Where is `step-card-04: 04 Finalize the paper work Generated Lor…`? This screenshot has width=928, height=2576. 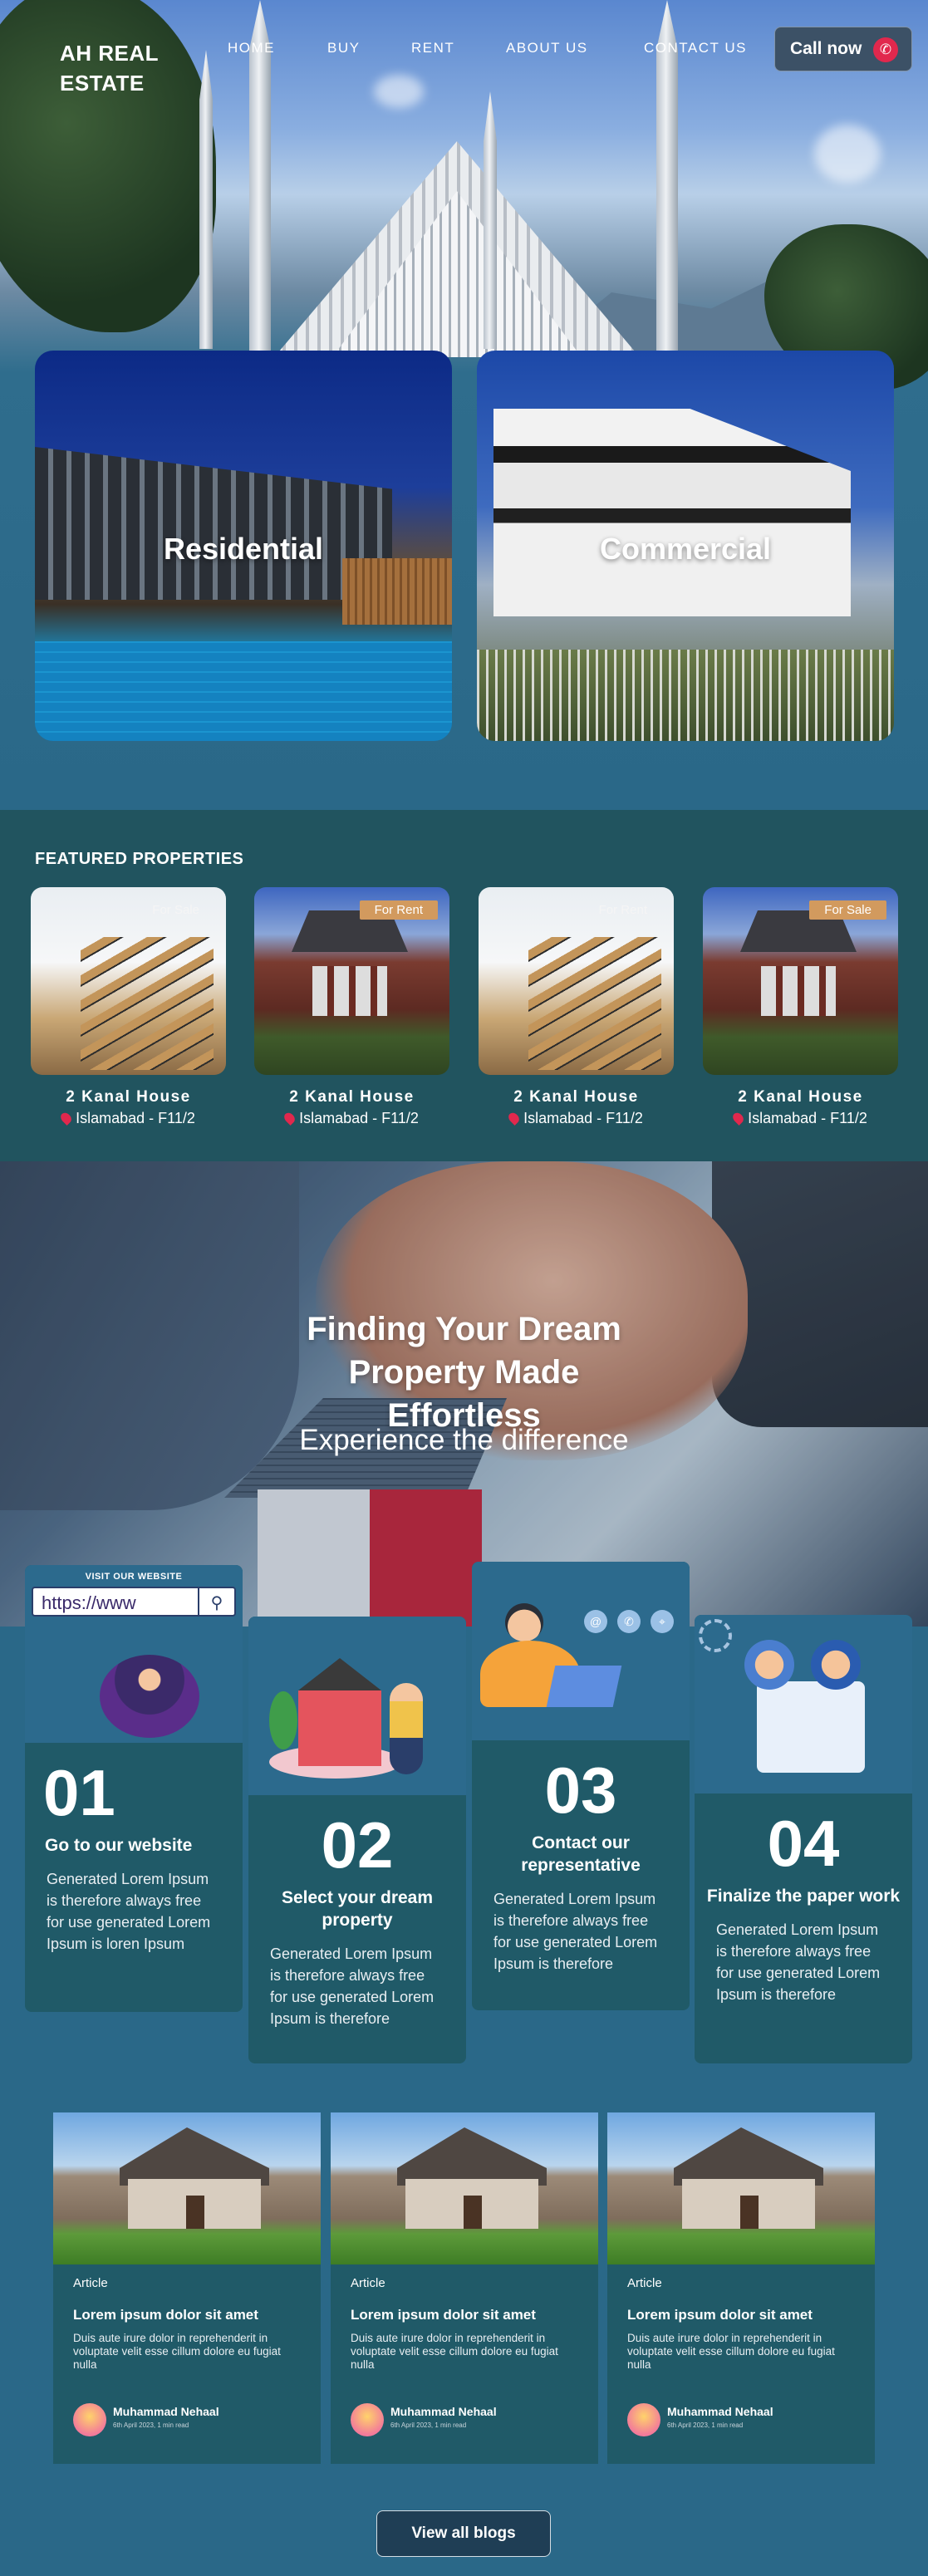 step-card-04: 04 Finalize the paper work Generated Lor… is located at coordinates (803, 1839).